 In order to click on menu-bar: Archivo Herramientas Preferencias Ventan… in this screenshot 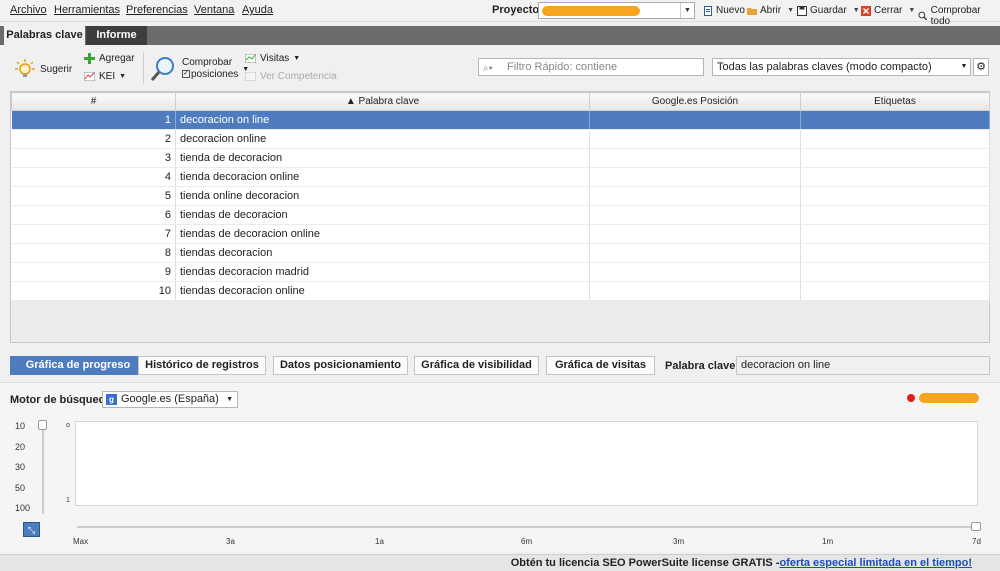, I will do `click(500, 13)`.